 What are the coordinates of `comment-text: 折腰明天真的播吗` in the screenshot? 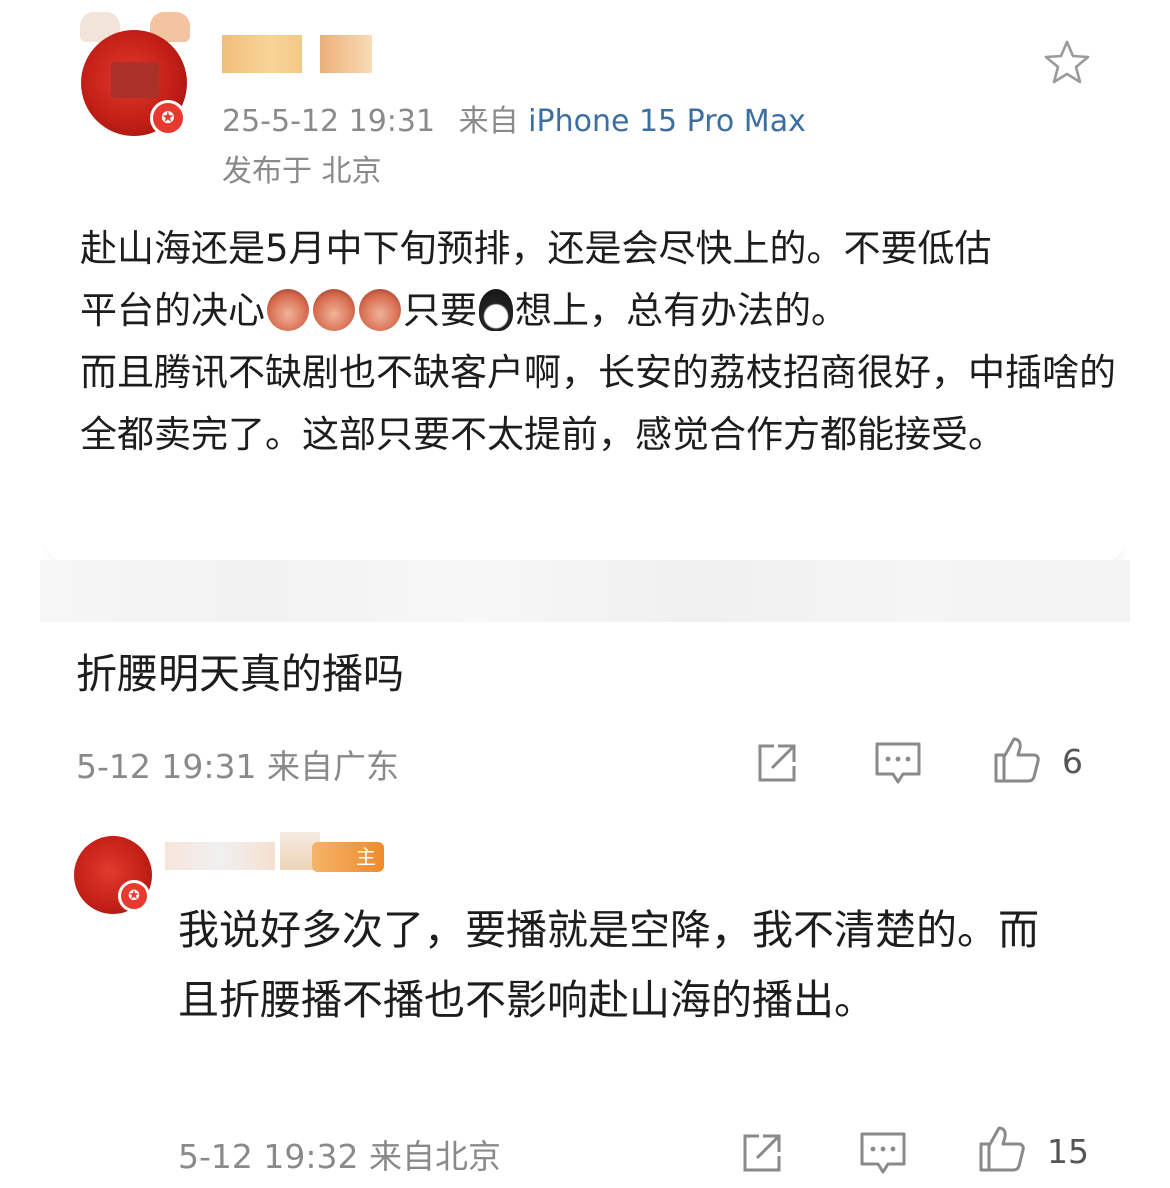 It's located at (240, 674).